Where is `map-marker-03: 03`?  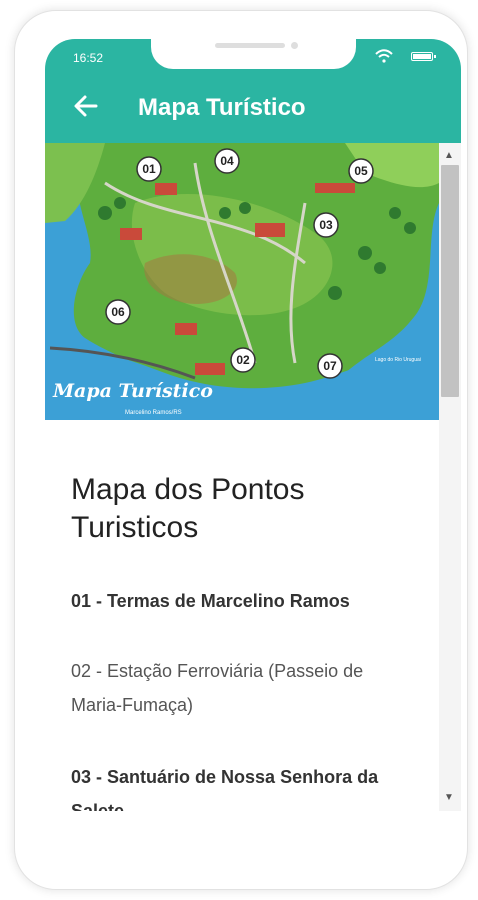 map-marker-03: 03 is located at coordinates (326, 225).